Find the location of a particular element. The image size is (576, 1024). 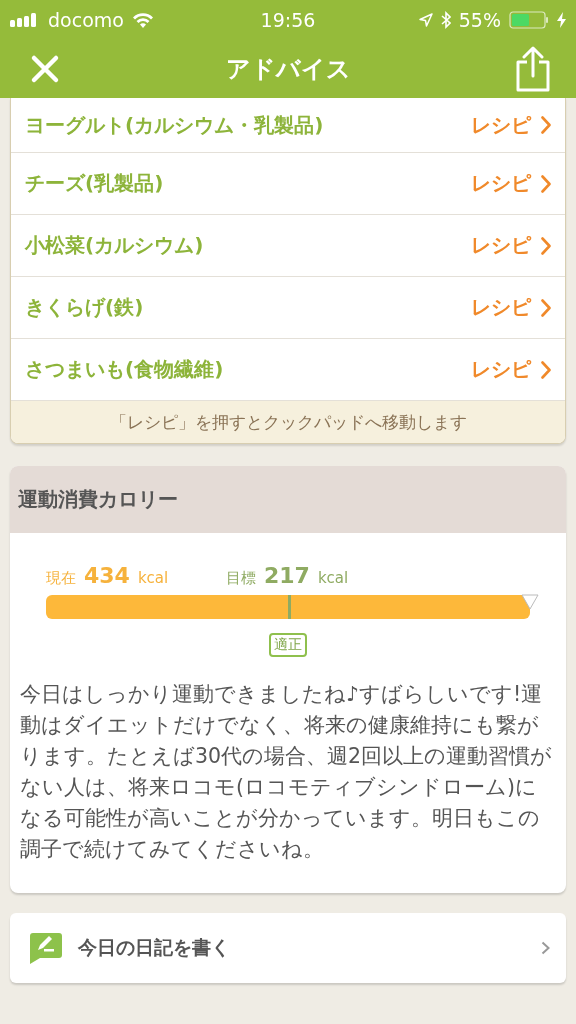

screen-title: アドバイス is located at coordinates (288, 69).